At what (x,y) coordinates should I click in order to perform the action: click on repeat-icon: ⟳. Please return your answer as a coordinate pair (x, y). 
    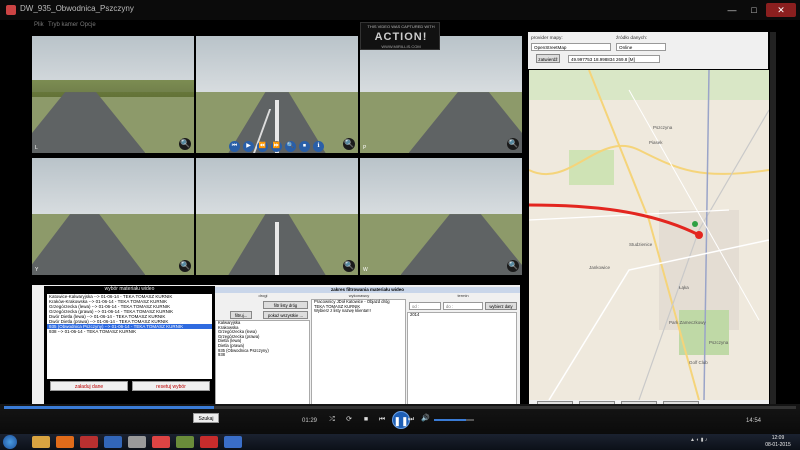
    Looking at the image, I should click on (349, 420).